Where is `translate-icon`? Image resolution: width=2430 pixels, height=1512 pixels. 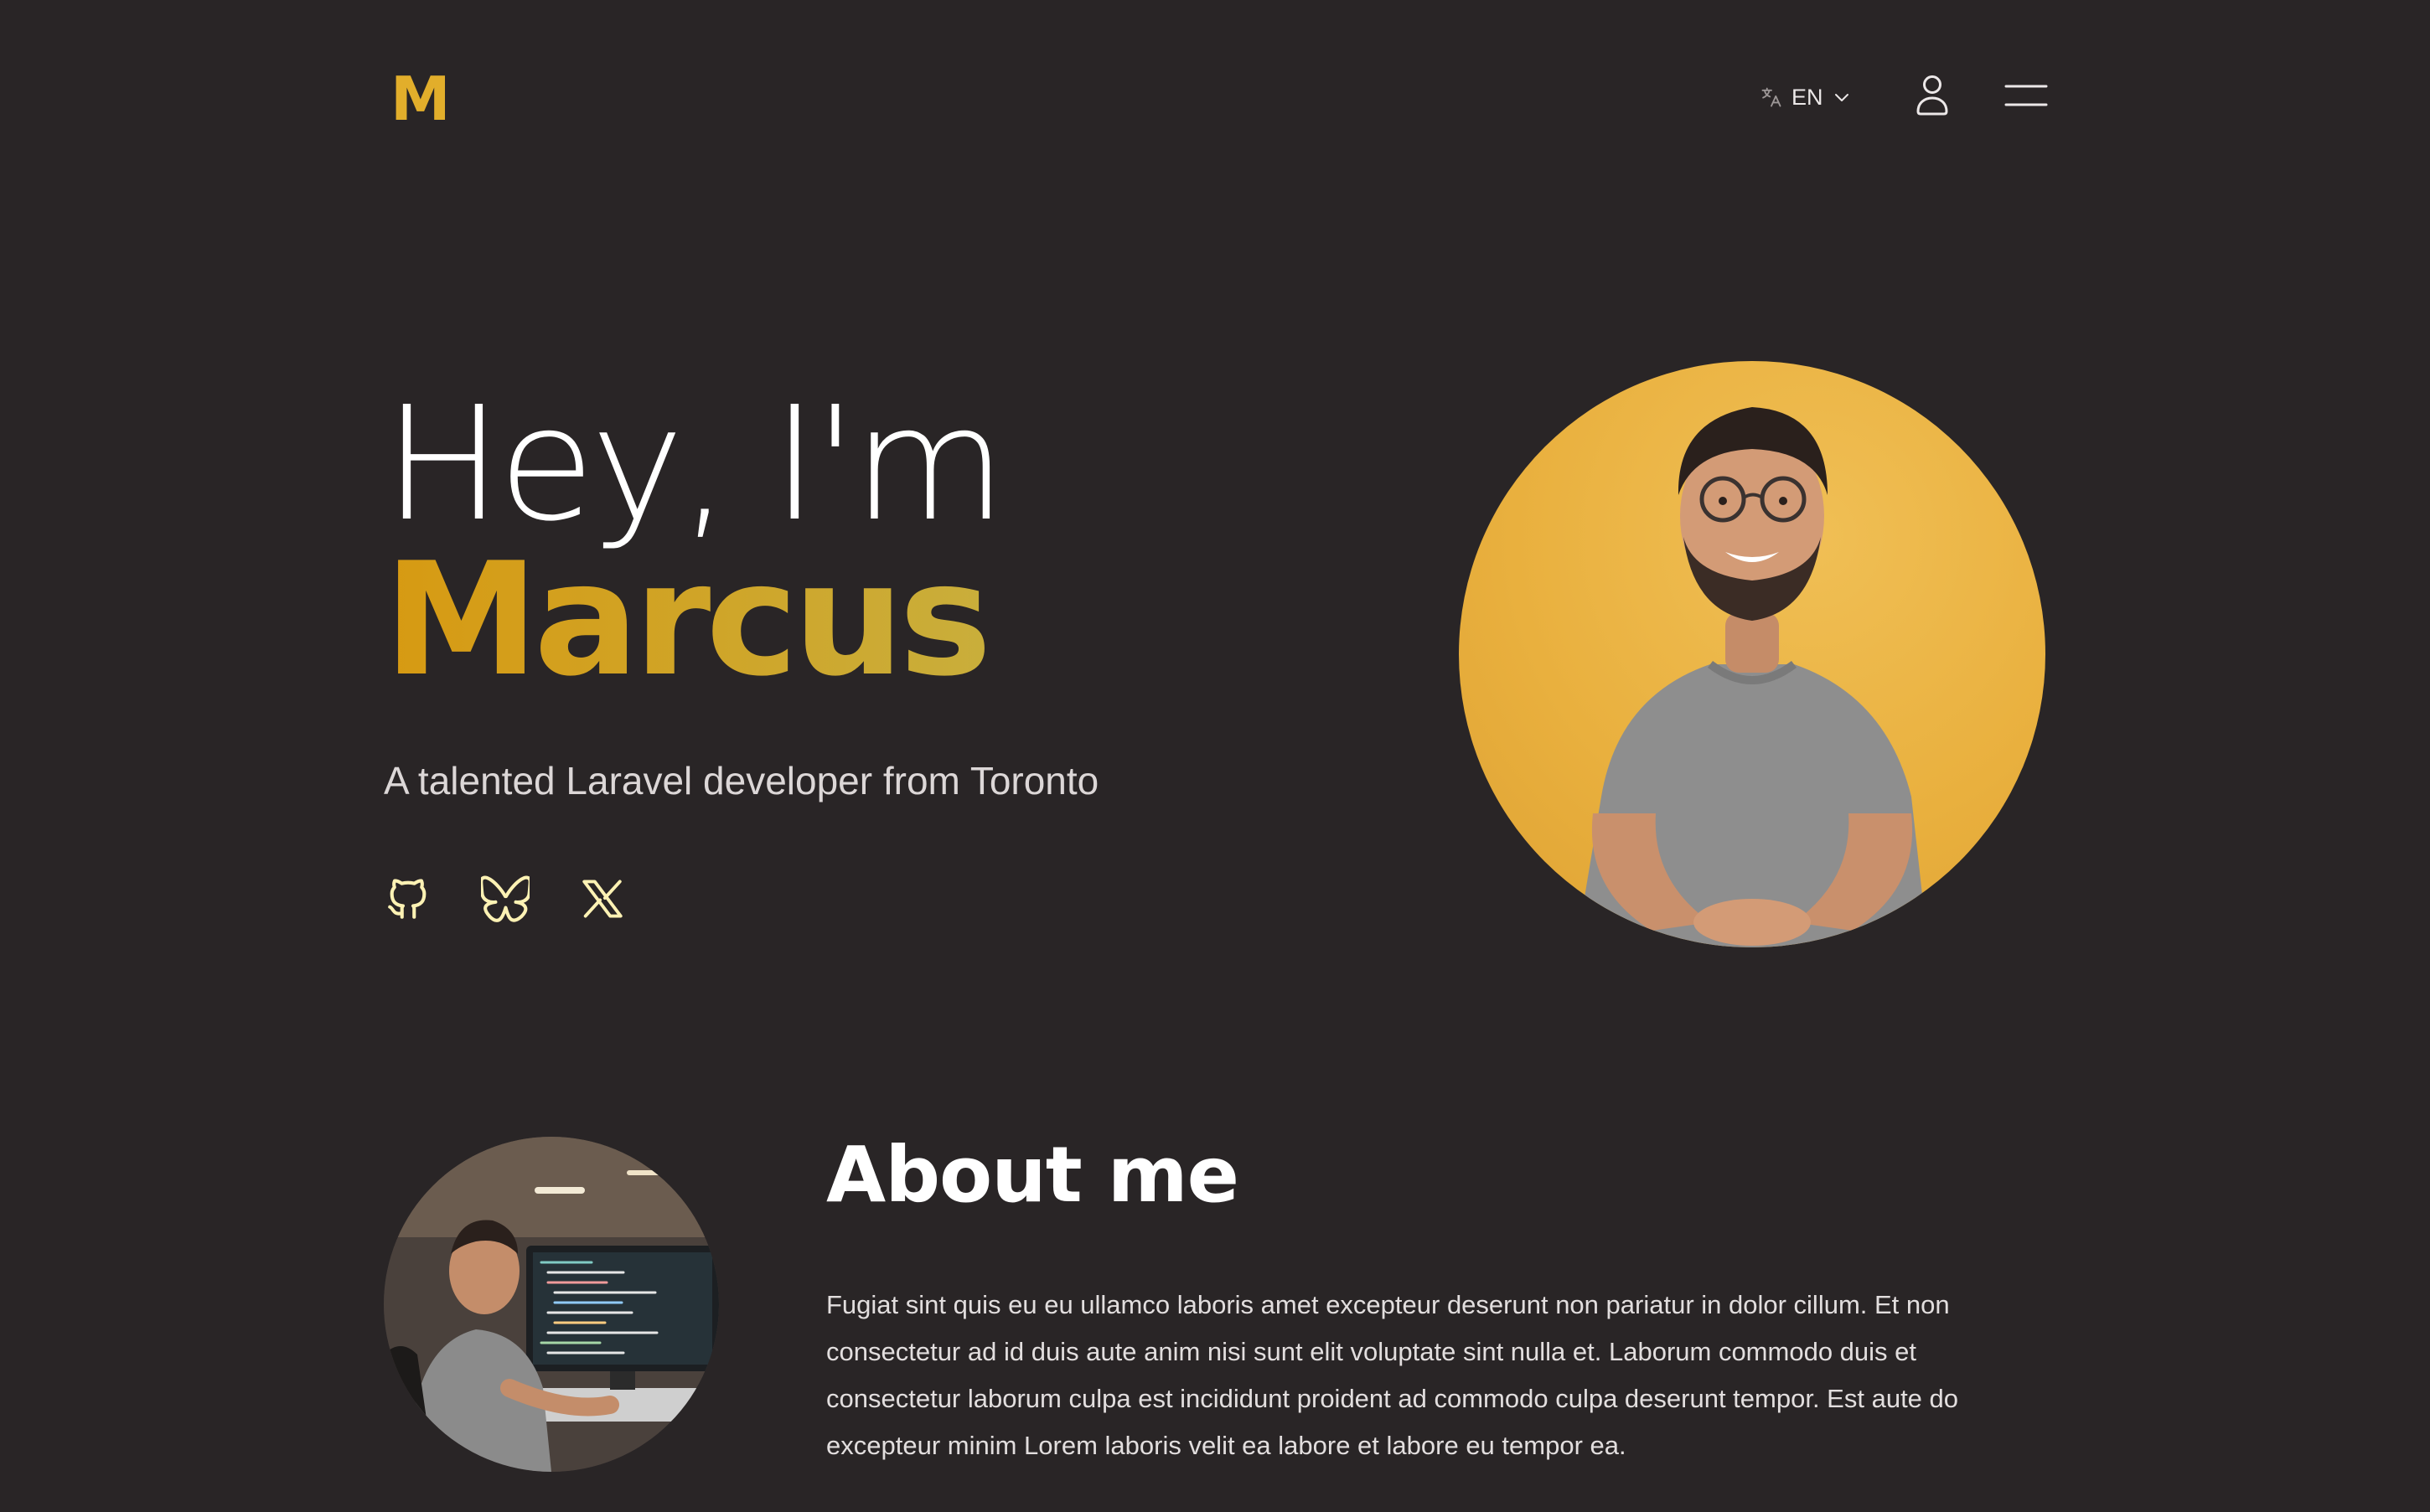 translate-icon is located at coordinates (1771, 97).